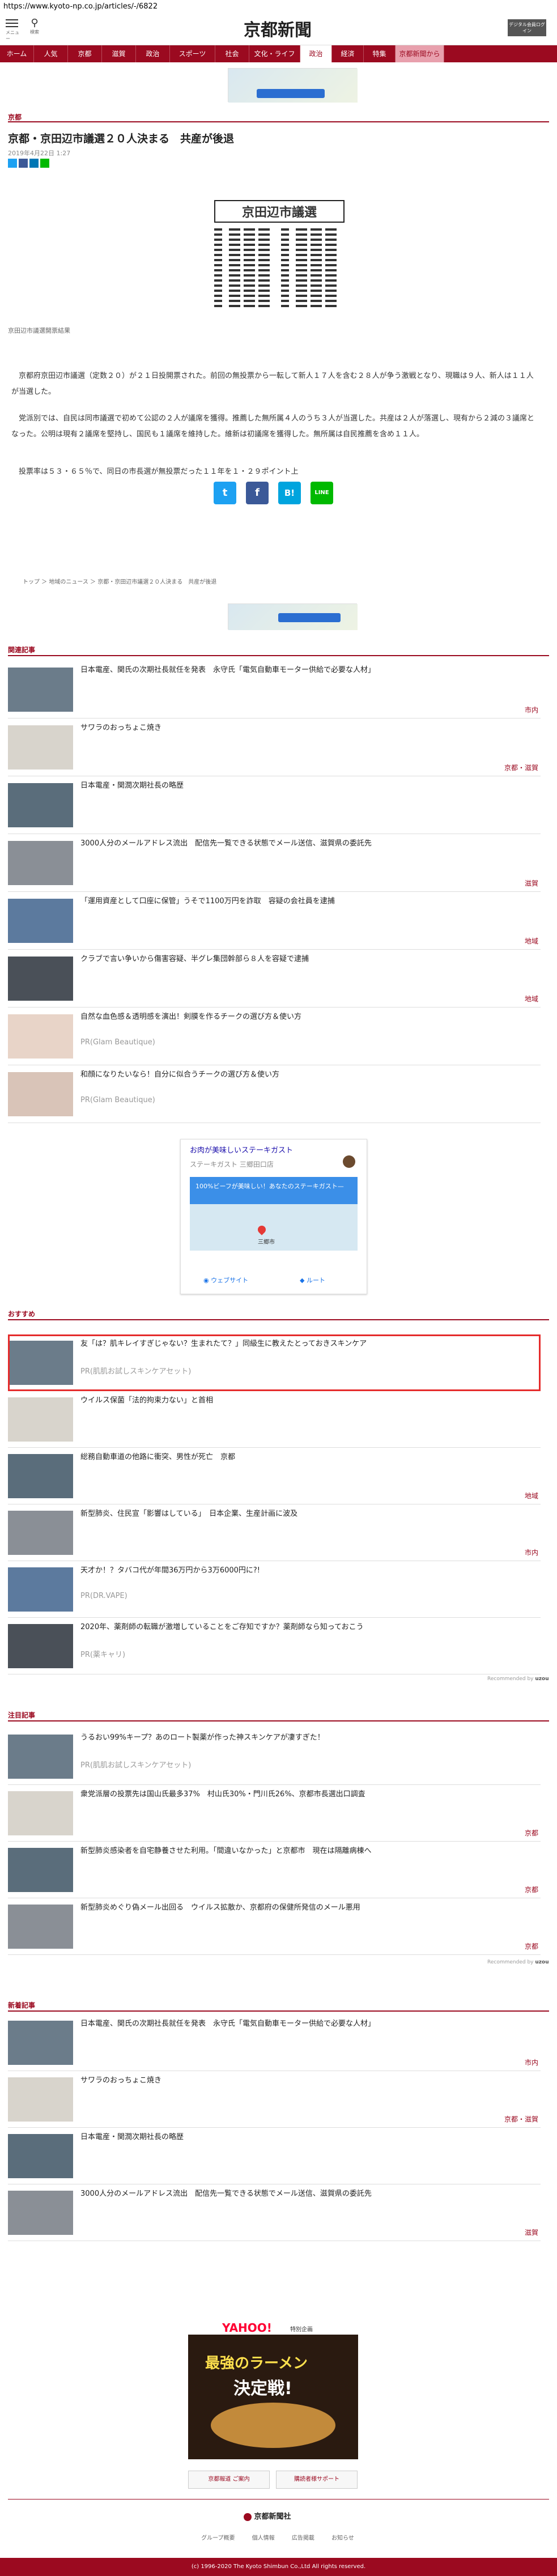 The width and height of the screenshot is (557, 2576). Describe the element at coordinates (290, 493) in the screenshot. I see `share-hatena-button: B!` at that location.